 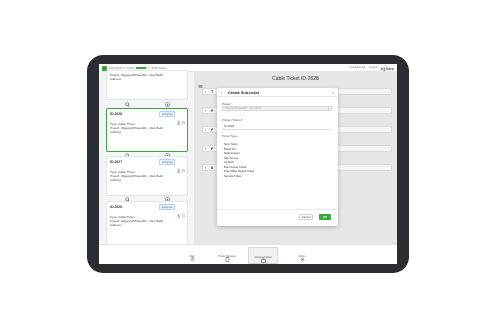 I want to click on card-id: ID-2626, so click(x=116, y=207).